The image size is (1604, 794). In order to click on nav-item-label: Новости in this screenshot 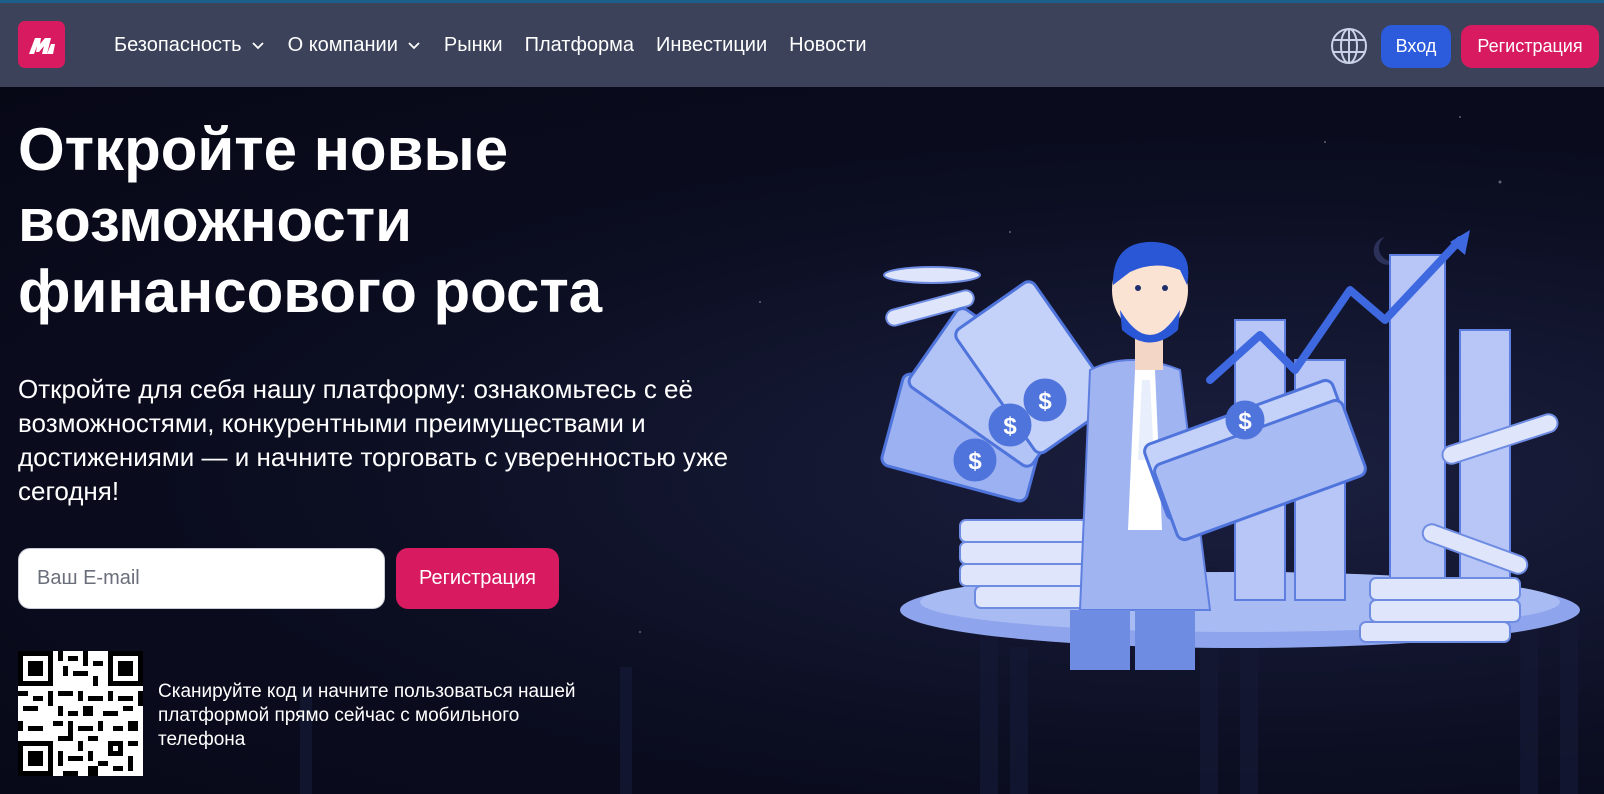, I will do `click(828, 44)`.